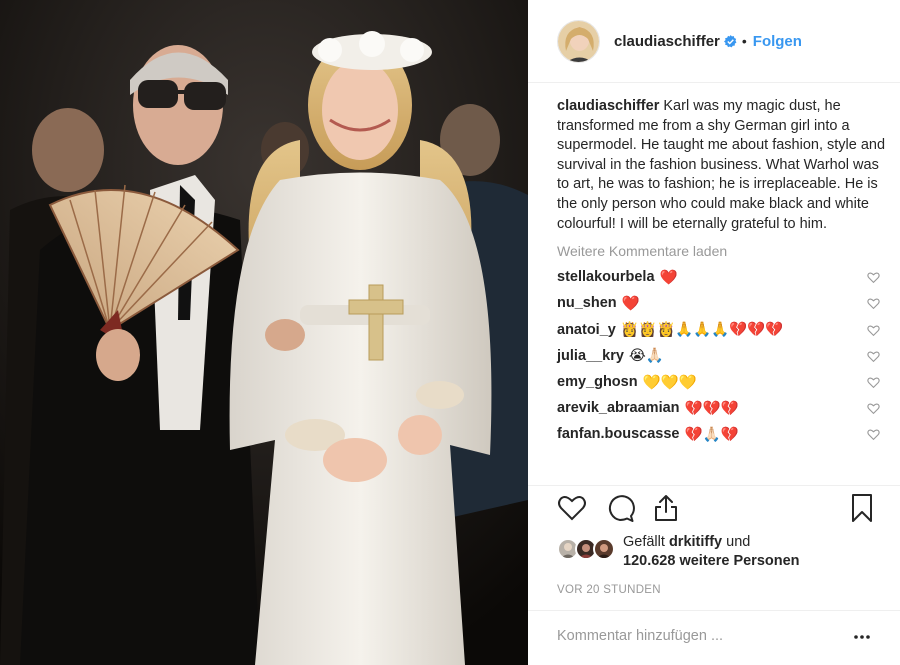  What do you see at coordinates (730, 41) in the screenshot?
I see `verified-badge-icon` at bounding box center [730, 41].